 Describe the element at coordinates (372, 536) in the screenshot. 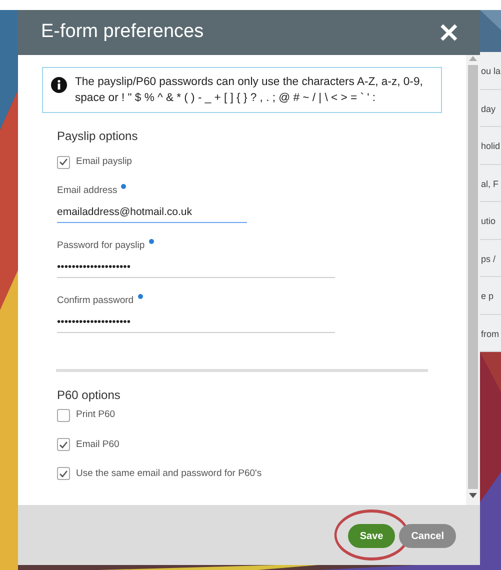

I see `save-button: Save` at that location.